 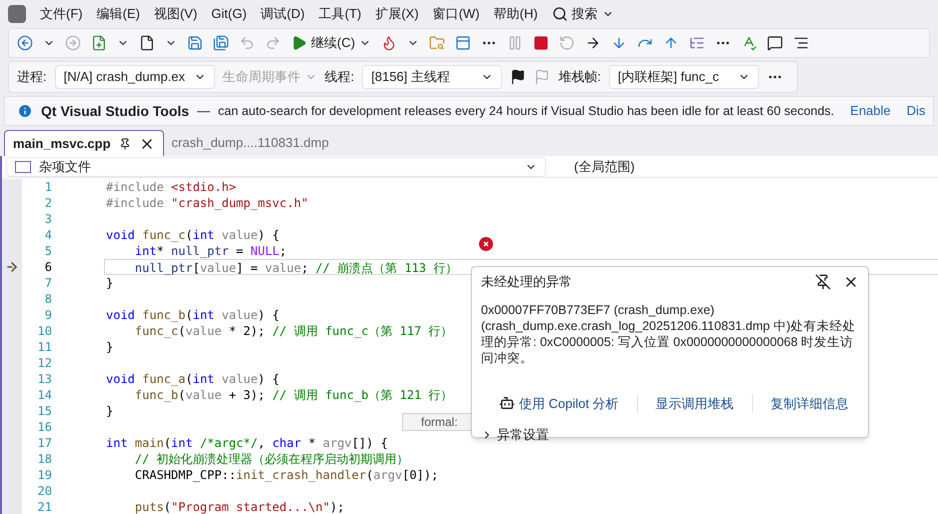 I want to click on comment-icon, so click(x=775, y=43).